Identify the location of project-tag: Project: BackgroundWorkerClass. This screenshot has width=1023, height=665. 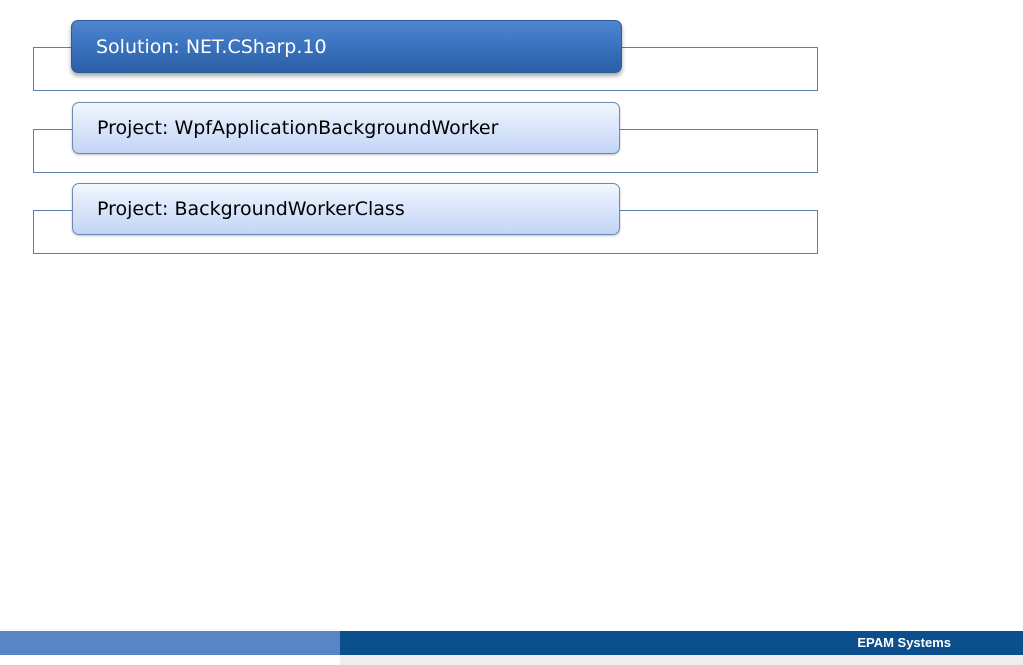
(346, 209).